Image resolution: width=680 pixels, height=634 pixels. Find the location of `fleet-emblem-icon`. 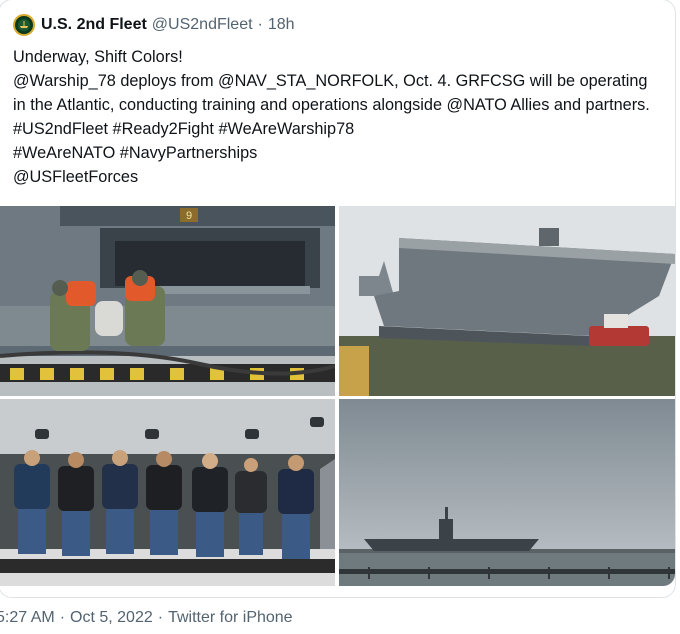

fleet-emblem-icon is located at coordinates (24, 25).